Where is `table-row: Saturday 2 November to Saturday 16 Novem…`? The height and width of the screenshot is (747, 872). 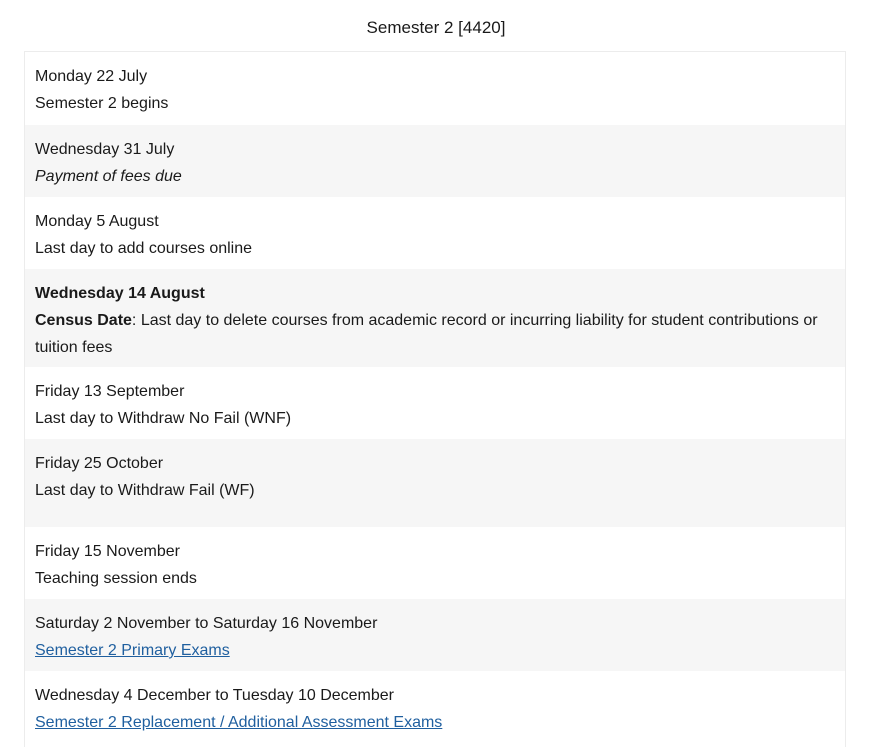
table-row: Saturday 2 November to Saturday 16 Novem… is located at coordinates (435, 635).